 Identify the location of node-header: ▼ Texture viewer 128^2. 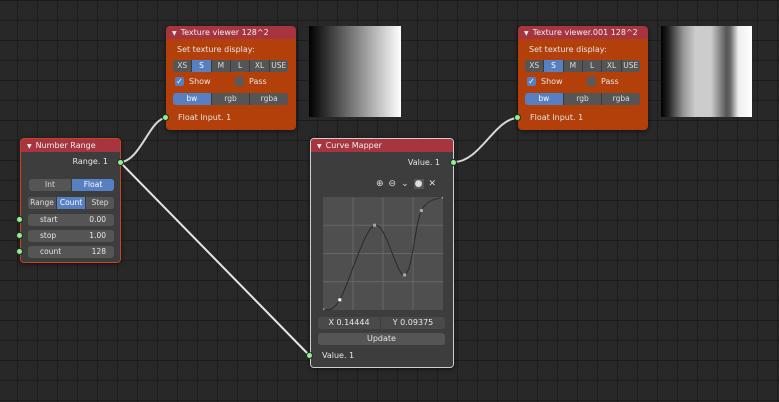
(231, 32).